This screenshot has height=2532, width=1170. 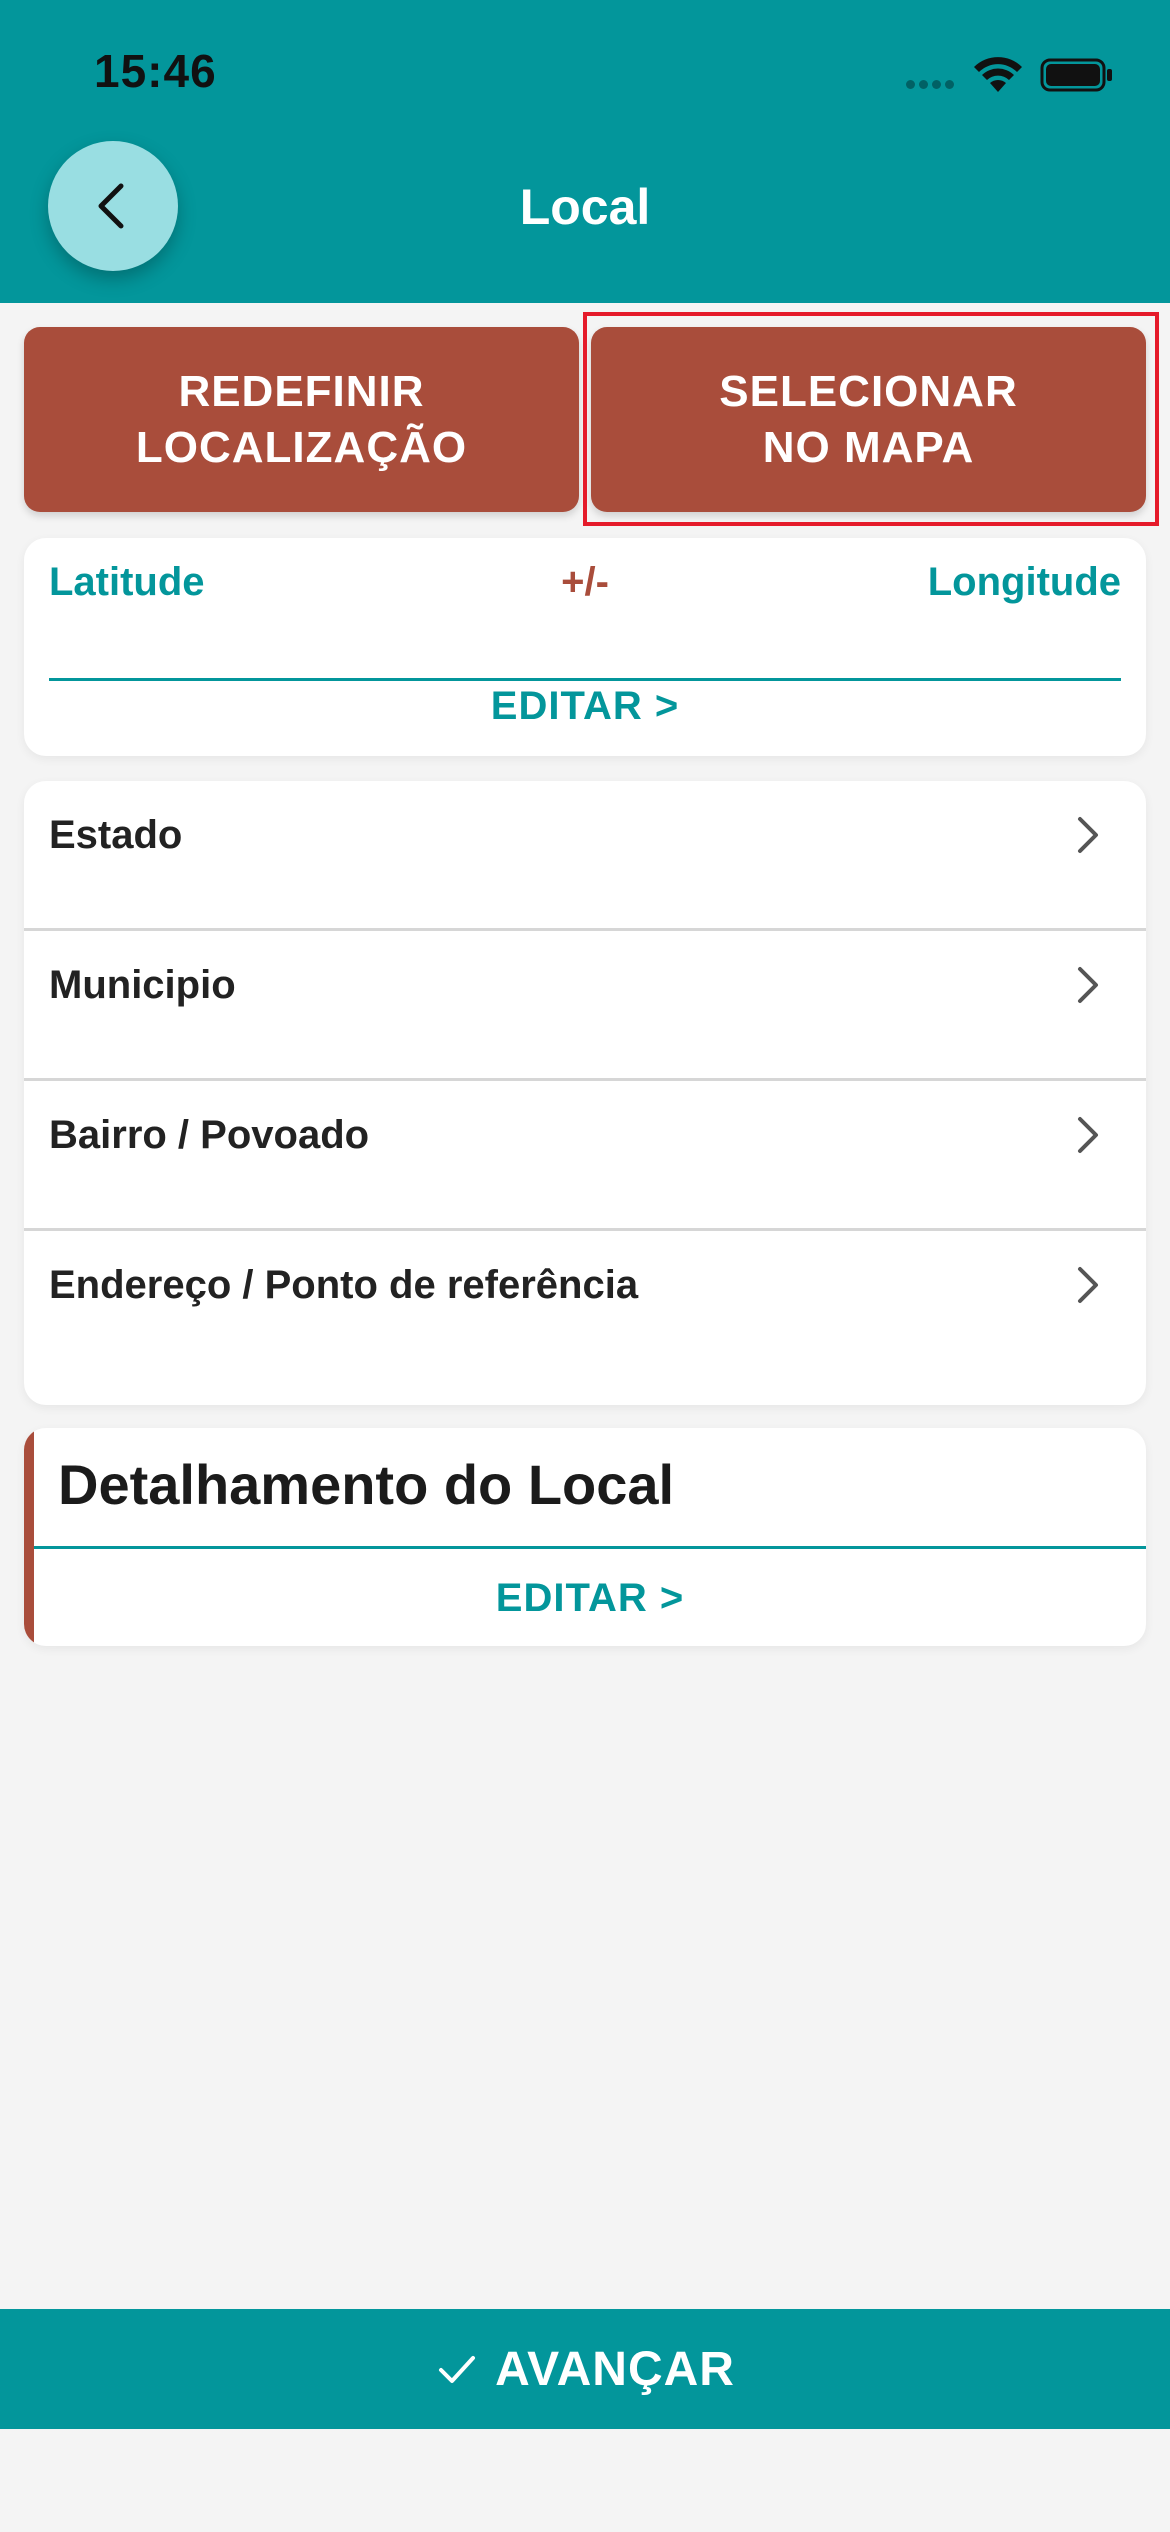 What do you see at coordinates (998, 74) in the screenshot?
I see `wifi-icon` at bounding box center [998, 74].